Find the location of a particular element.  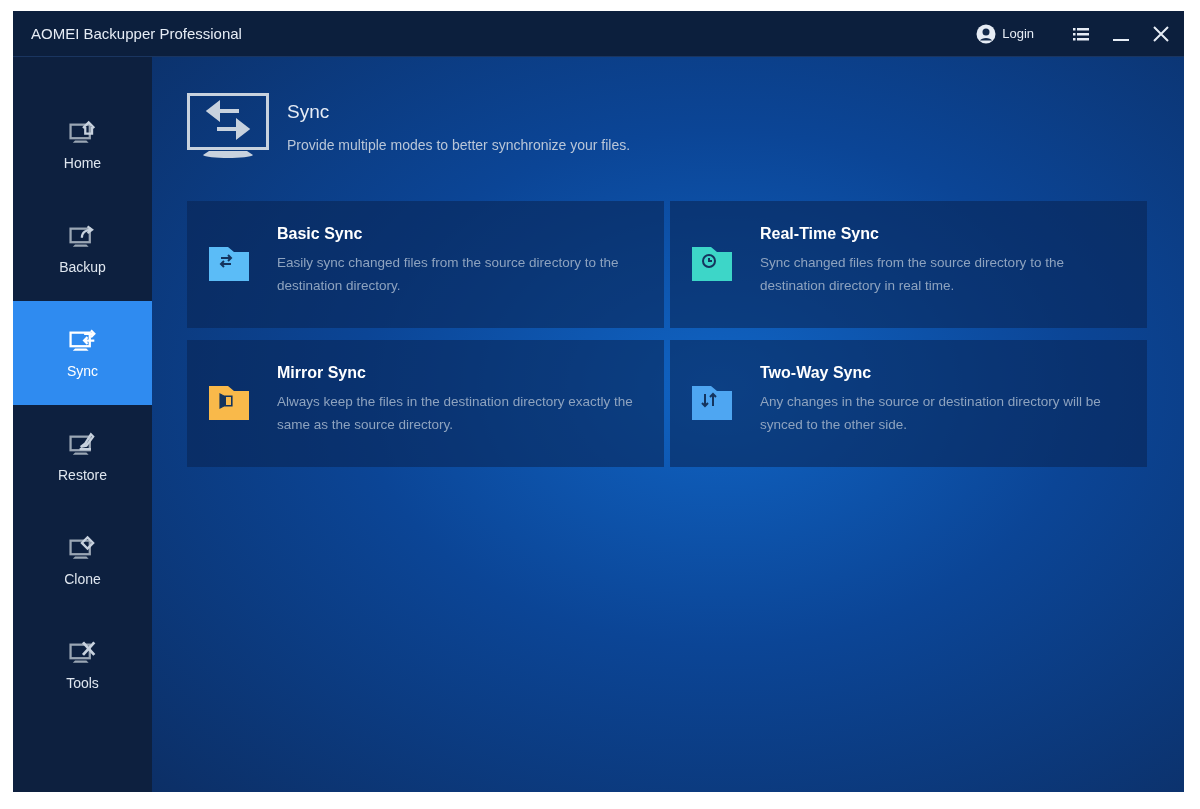

card-title: Two-Way Sync is located at coordinates (816, 373).